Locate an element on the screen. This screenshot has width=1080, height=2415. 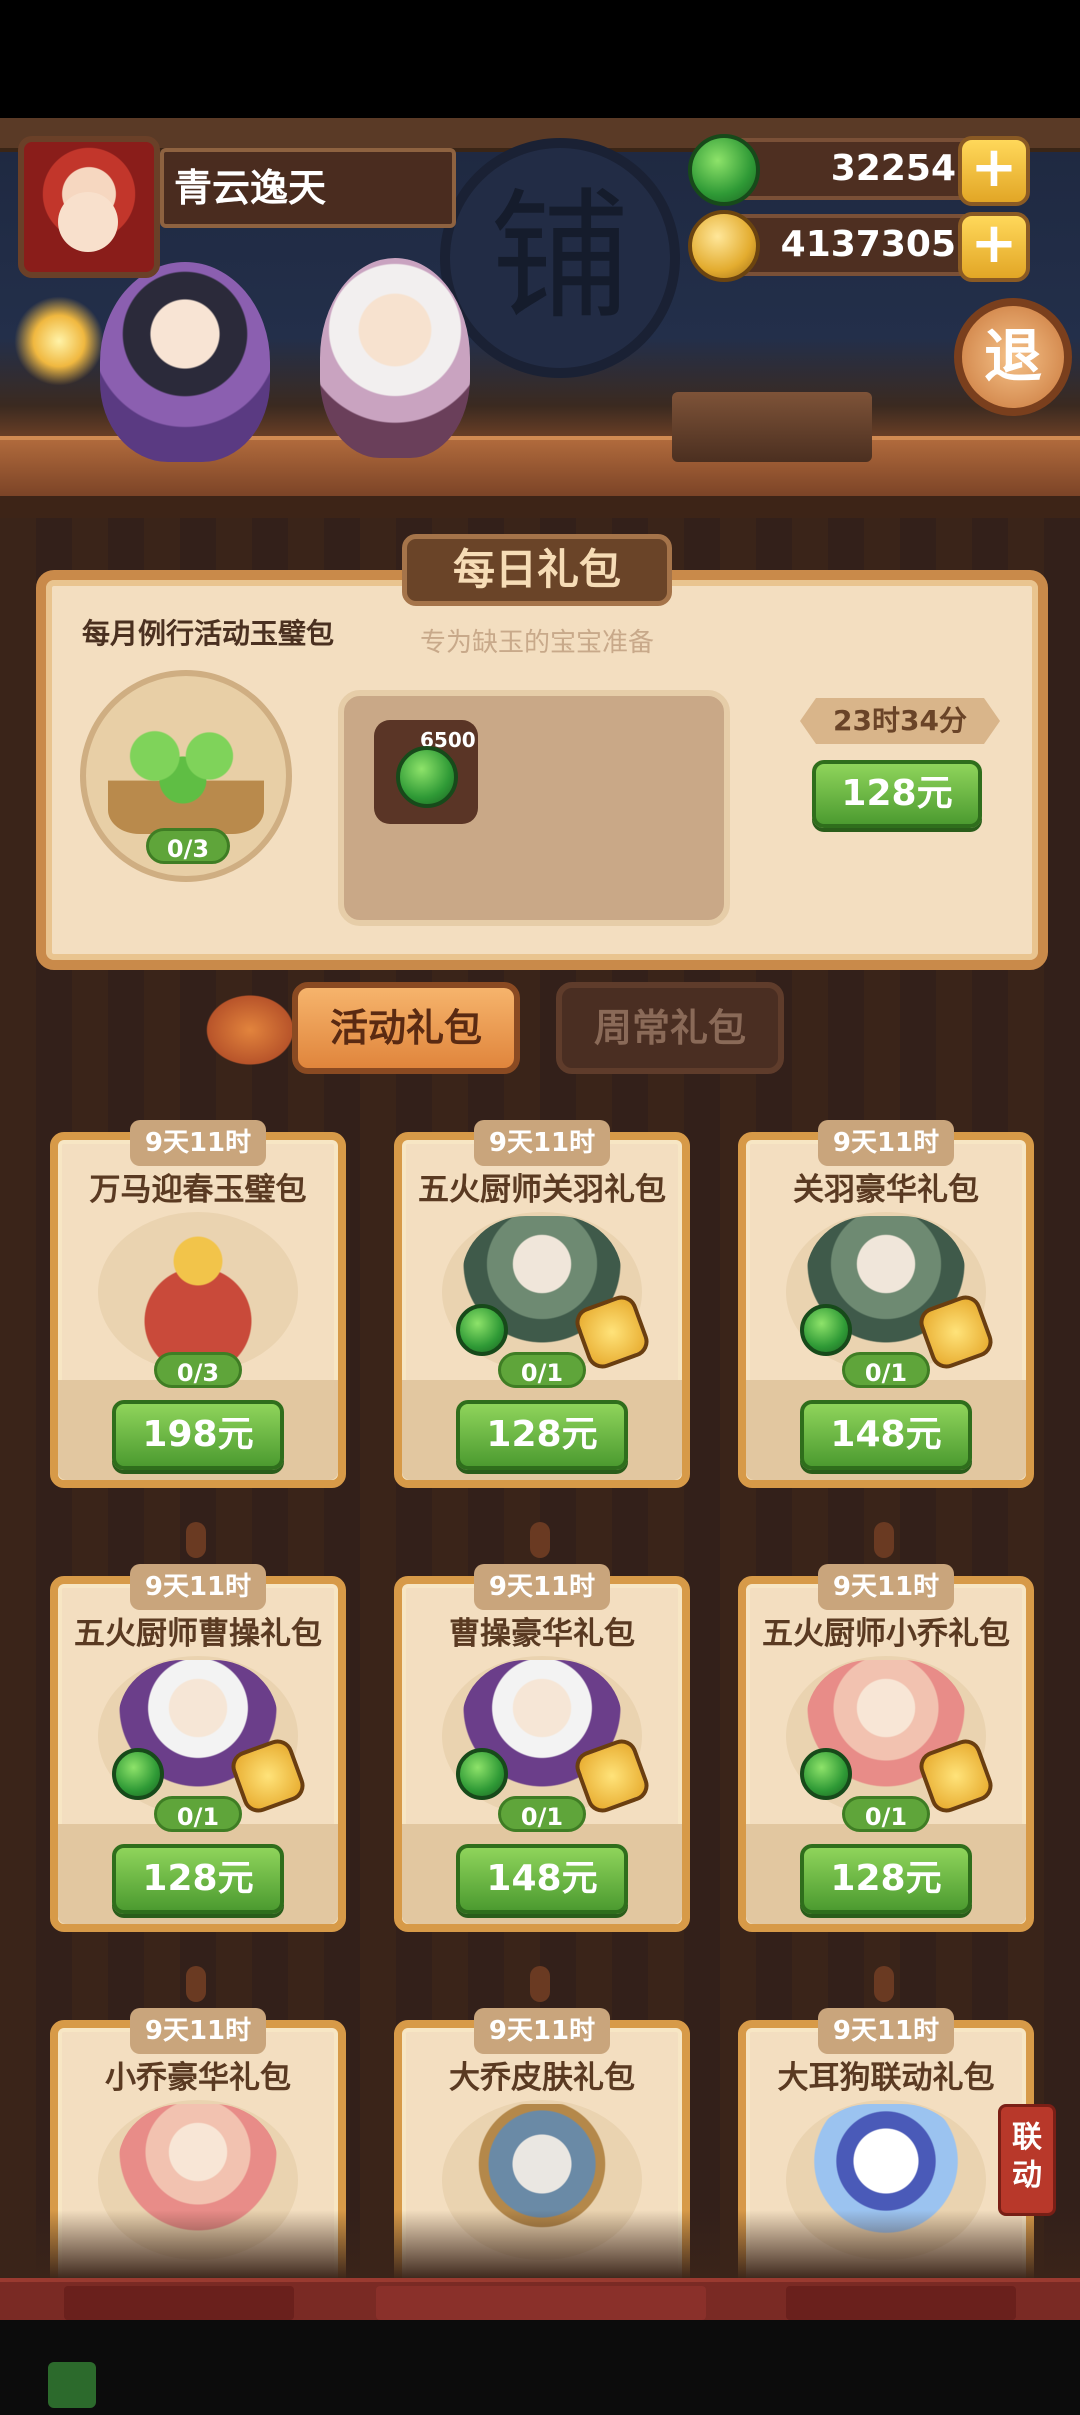
pack-card: 9天11时 关羽豪华礼包 0/1 148元 is located at coordinates (886, 1304).